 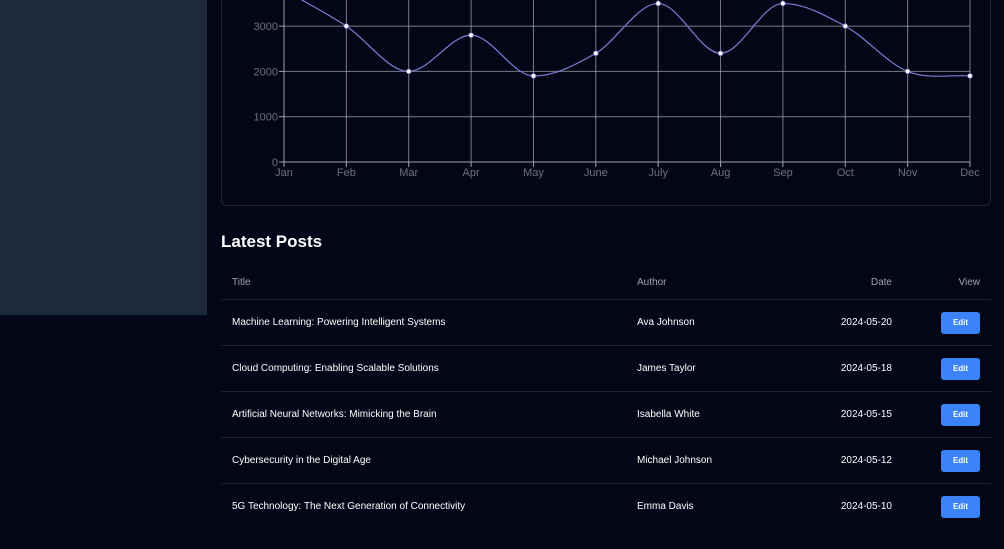 What do you see at coordinates (839, 322) in the screenshot?
I see `post-date: 2024-05-20` at bounding box center [839, 322].